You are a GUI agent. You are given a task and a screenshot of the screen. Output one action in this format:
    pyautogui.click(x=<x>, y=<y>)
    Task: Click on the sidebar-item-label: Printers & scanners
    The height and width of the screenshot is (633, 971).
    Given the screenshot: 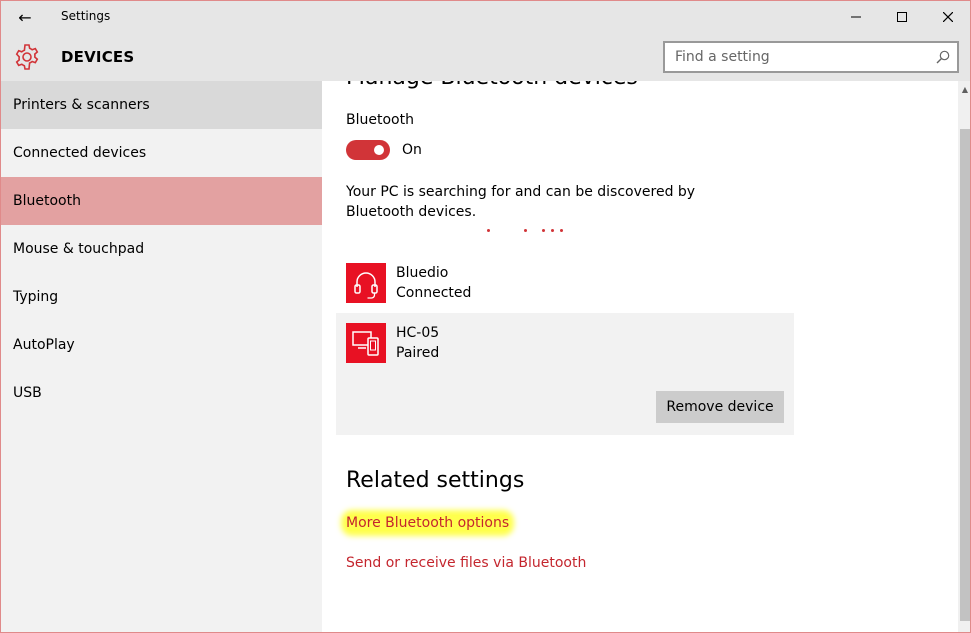 What is the action you would take?
    pyautogui.click(x=81, y=105)
    